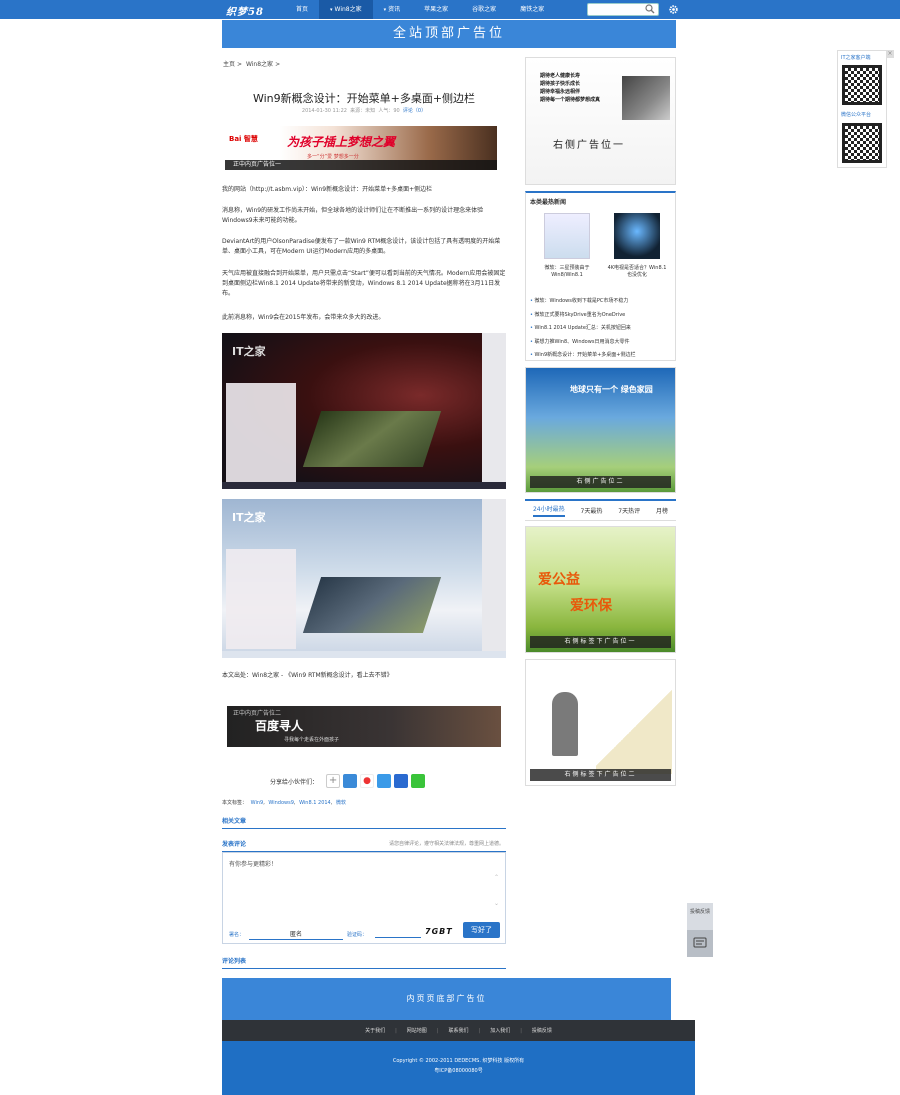  I want to click on ad-caption: 右侧标签下广告位二, so click(600, 775).